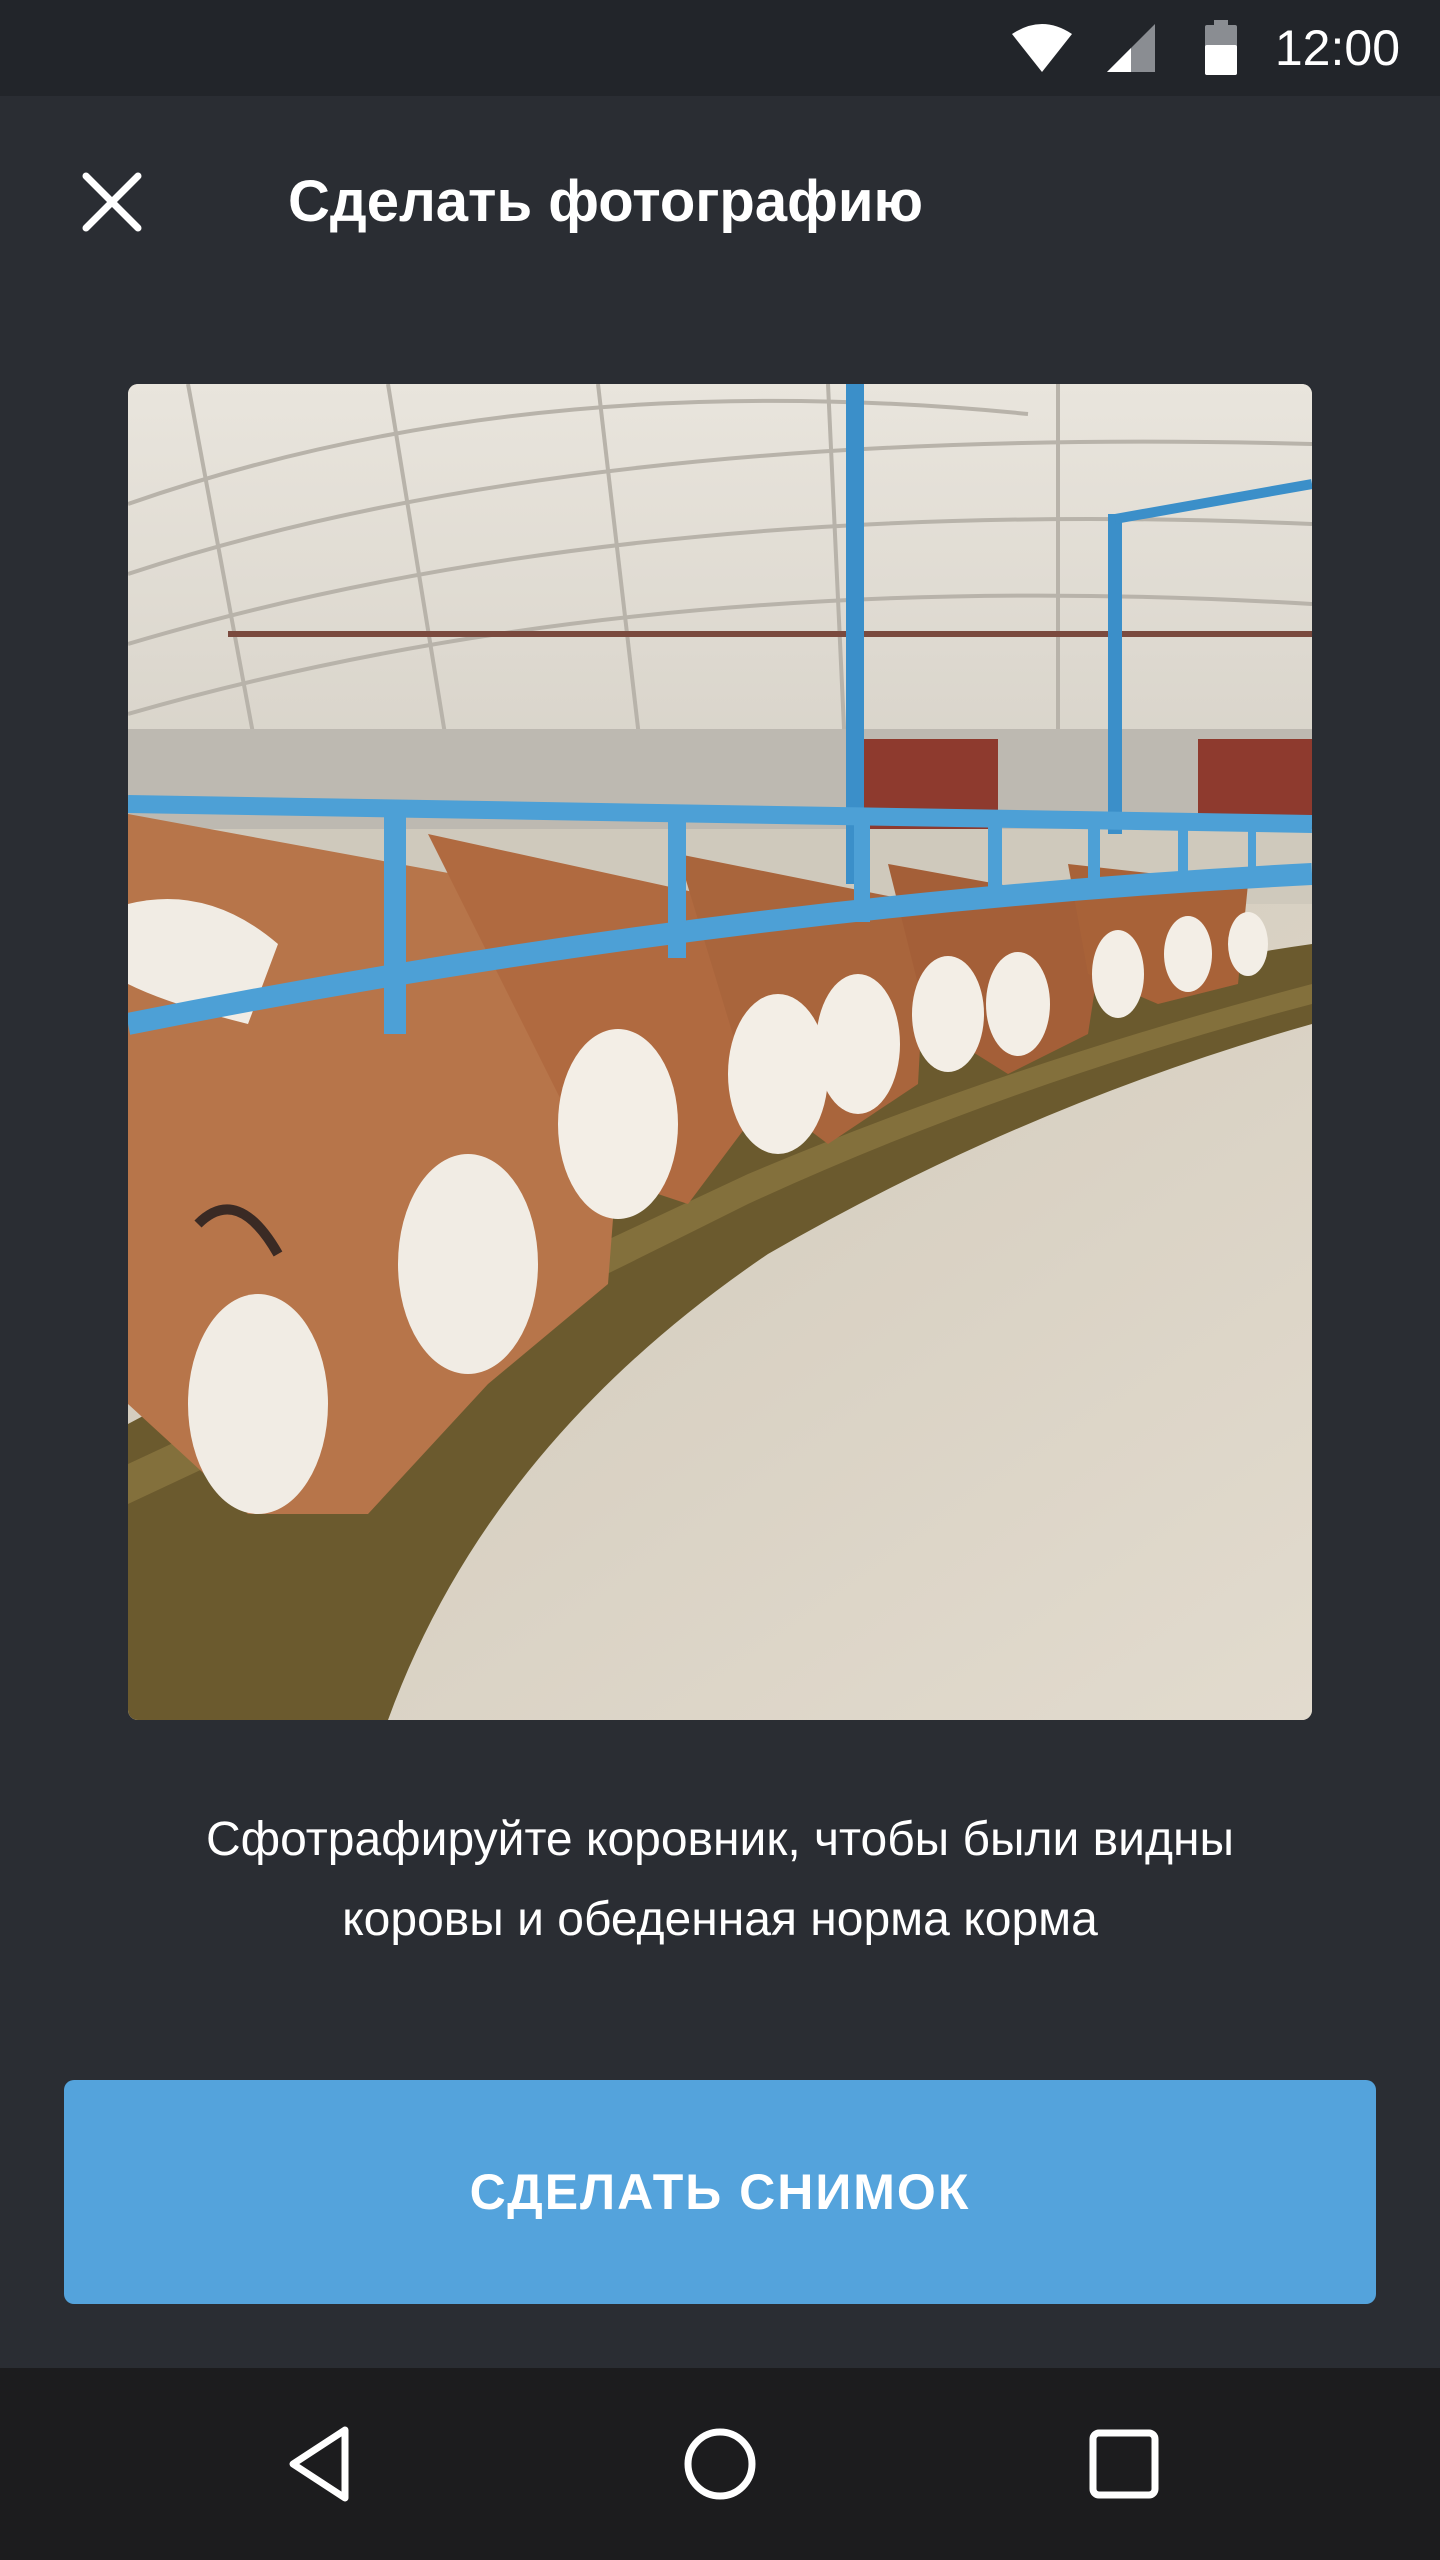  I want to click on status-bar: 12:00, so click(720, 48).